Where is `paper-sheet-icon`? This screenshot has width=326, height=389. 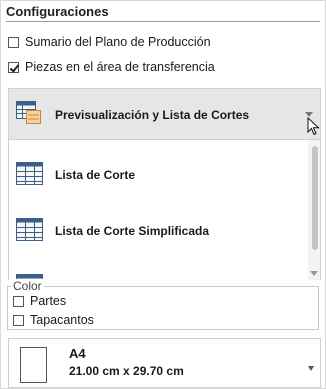
paper-sheet-icon is located at coordinates (33, 365).